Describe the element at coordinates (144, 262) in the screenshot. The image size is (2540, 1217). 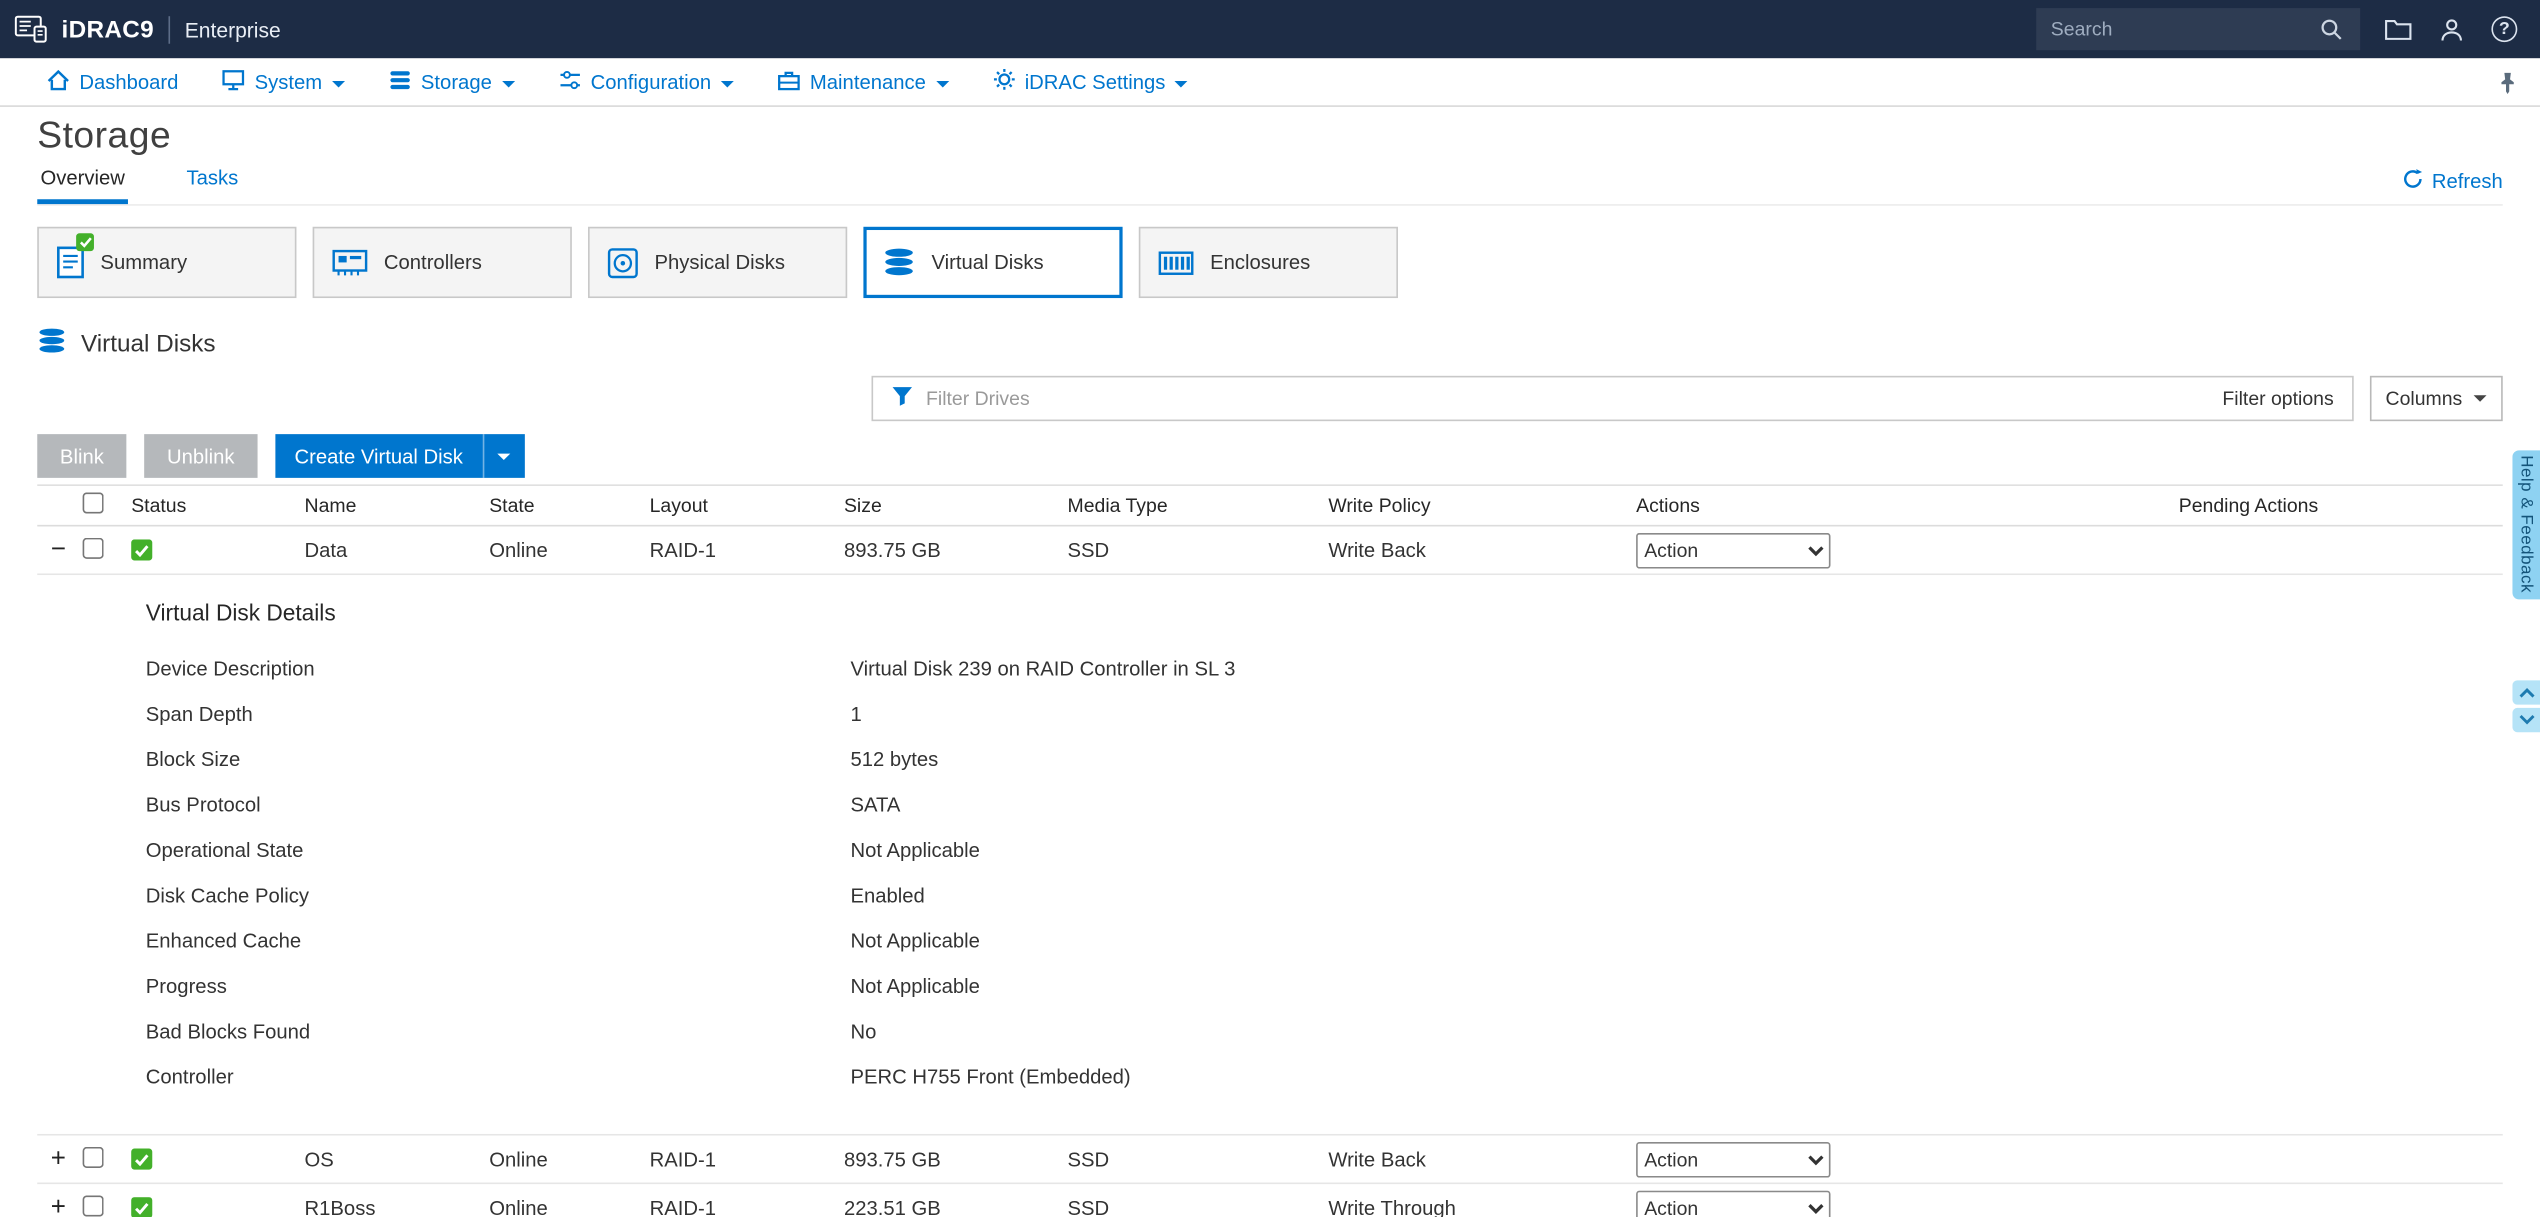
I see `card-label: Summary` at that location.